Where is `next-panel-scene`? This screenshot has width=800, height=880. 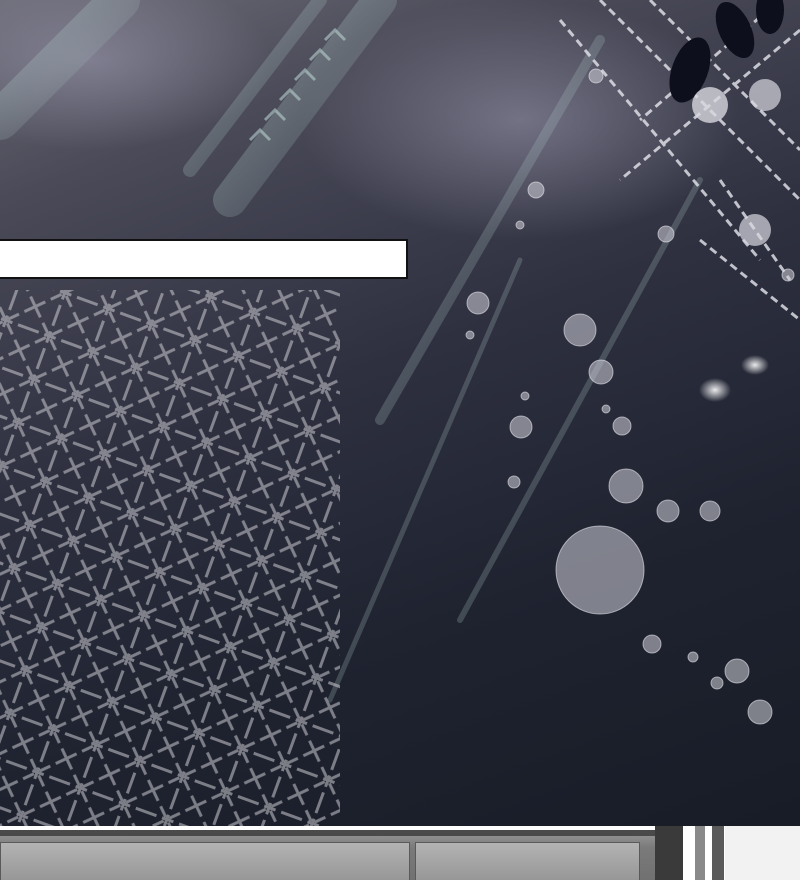
next-panel-scene is located at coordinates (400, 853).